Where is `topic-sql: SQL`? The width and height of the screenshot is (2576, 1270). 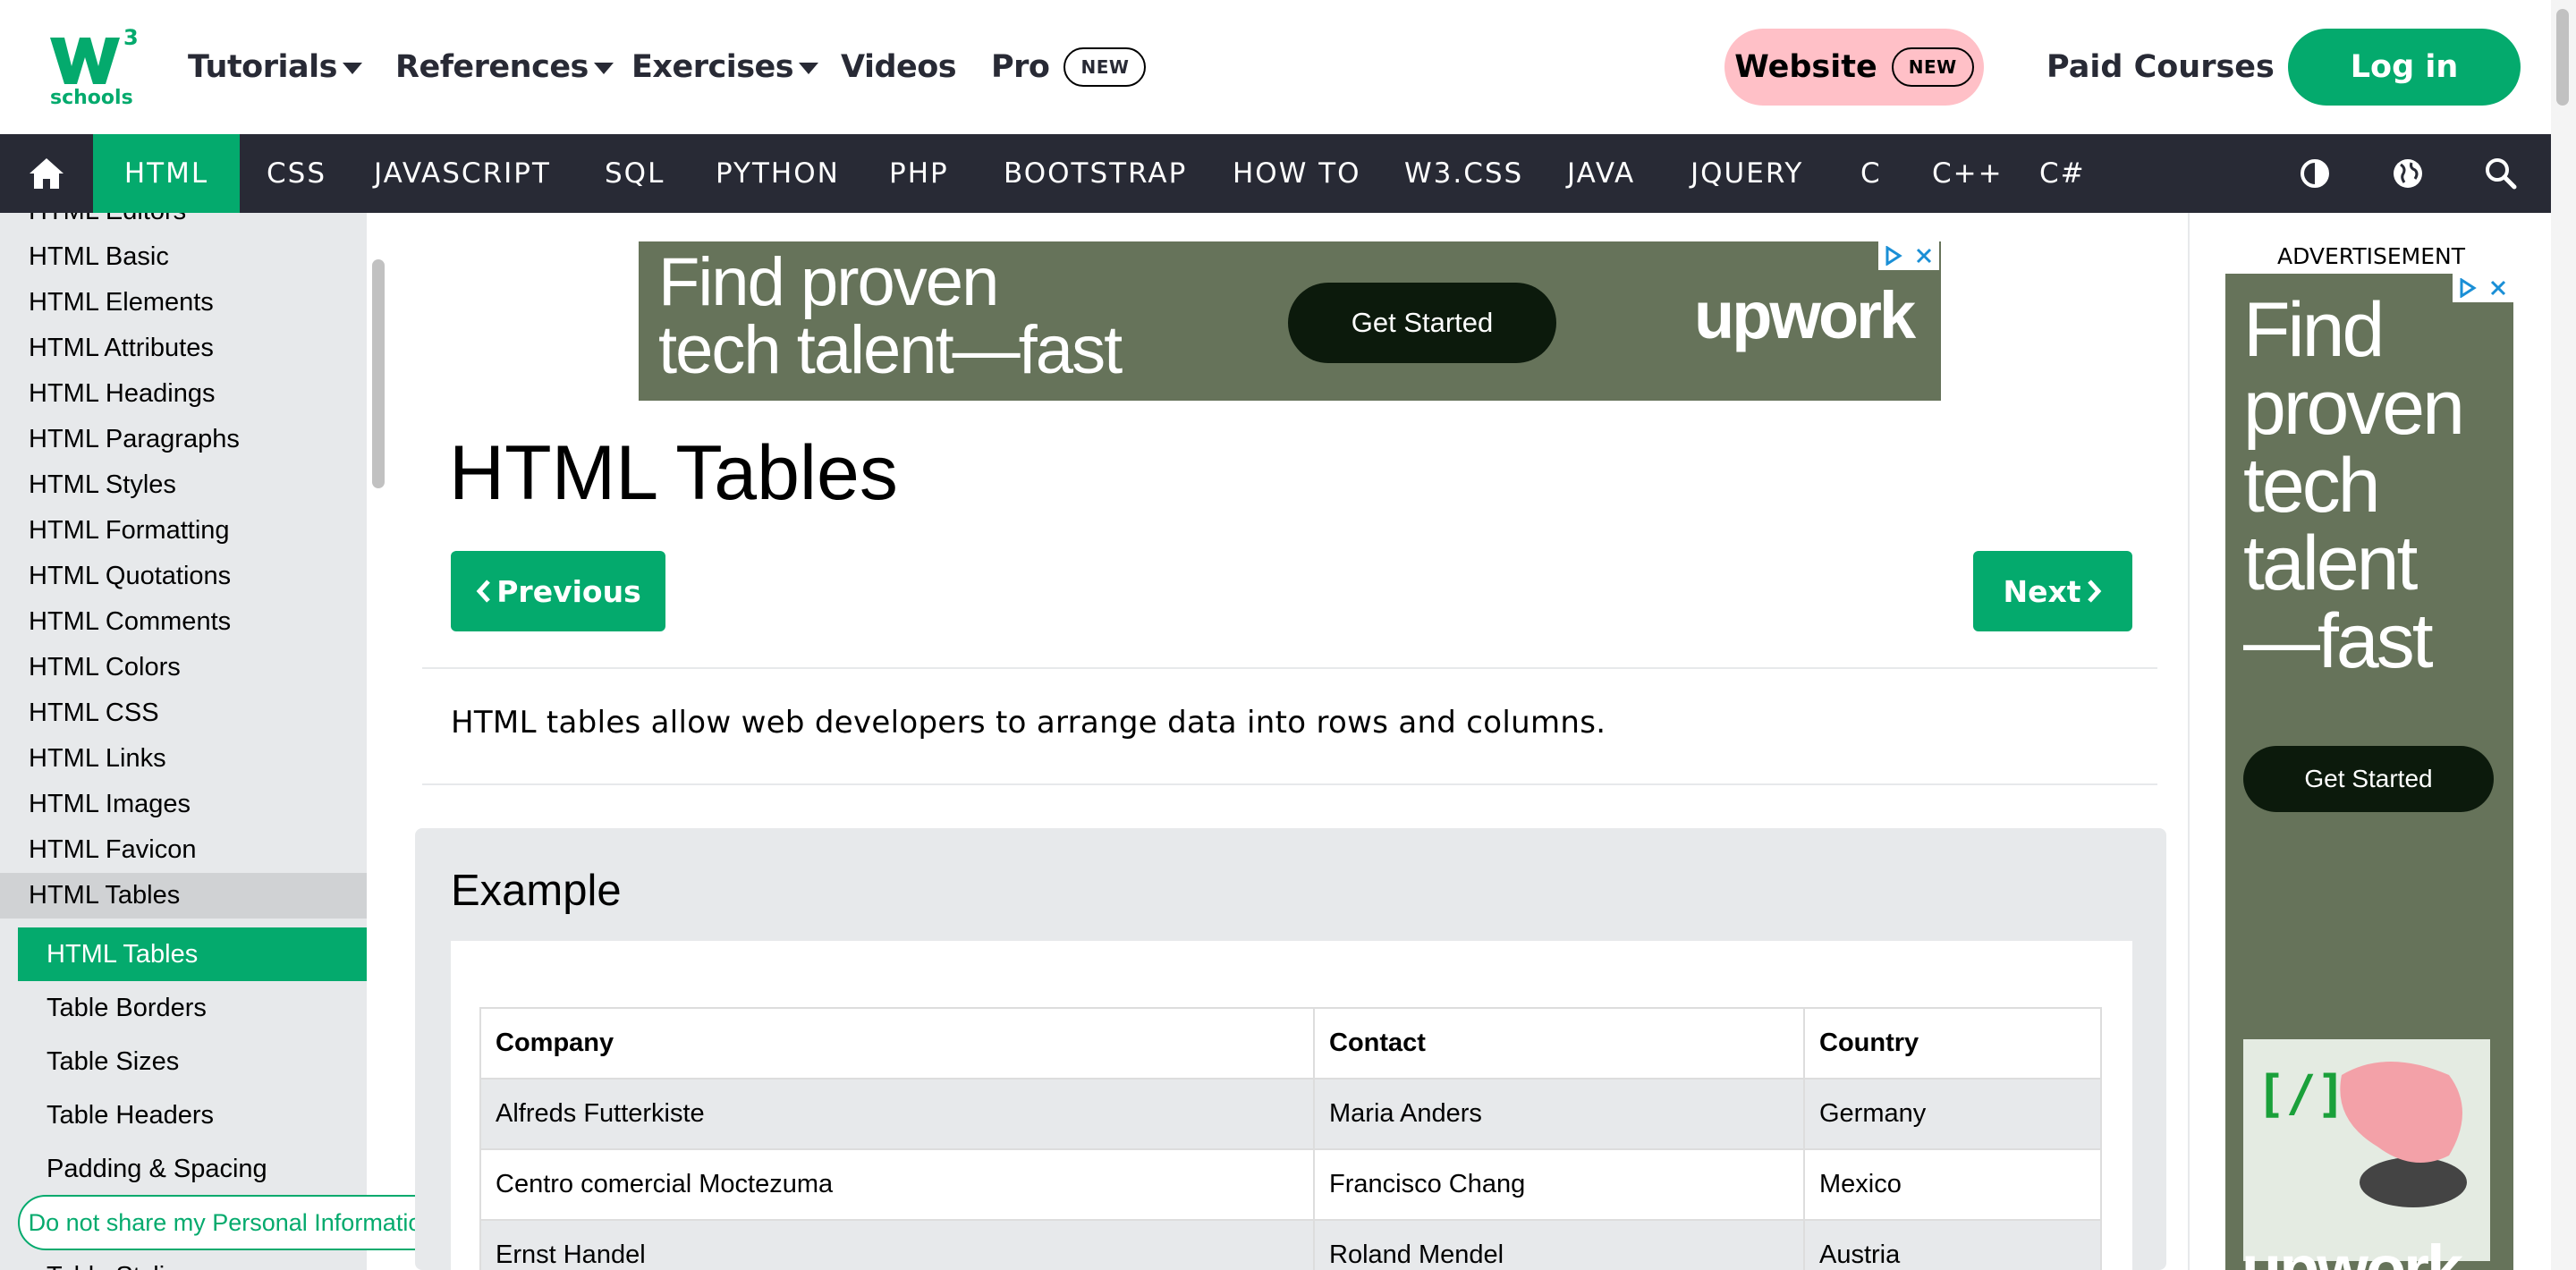
topic-sql: SQL is located at coordinates (635, 173).